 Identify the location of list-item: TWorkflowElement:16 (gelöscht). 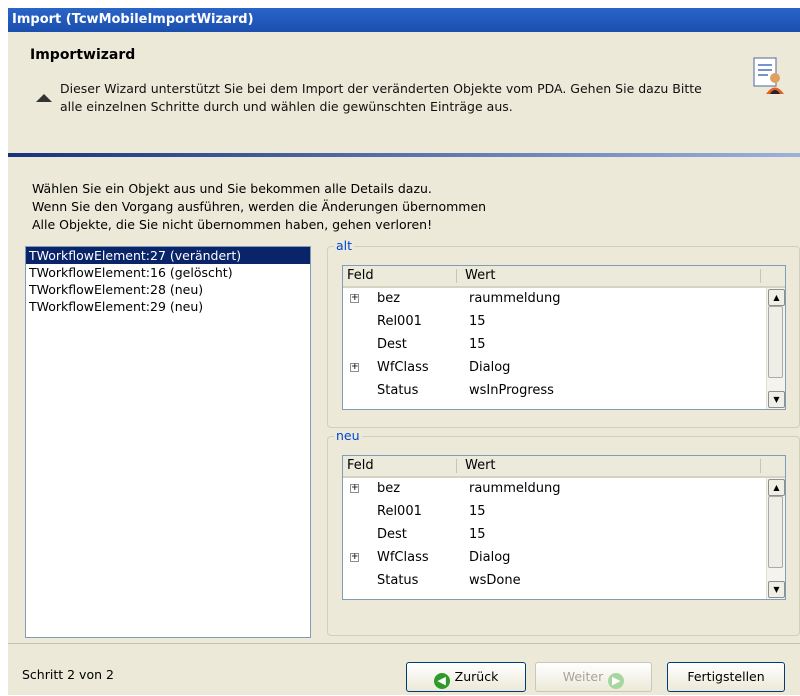
(168, 272).